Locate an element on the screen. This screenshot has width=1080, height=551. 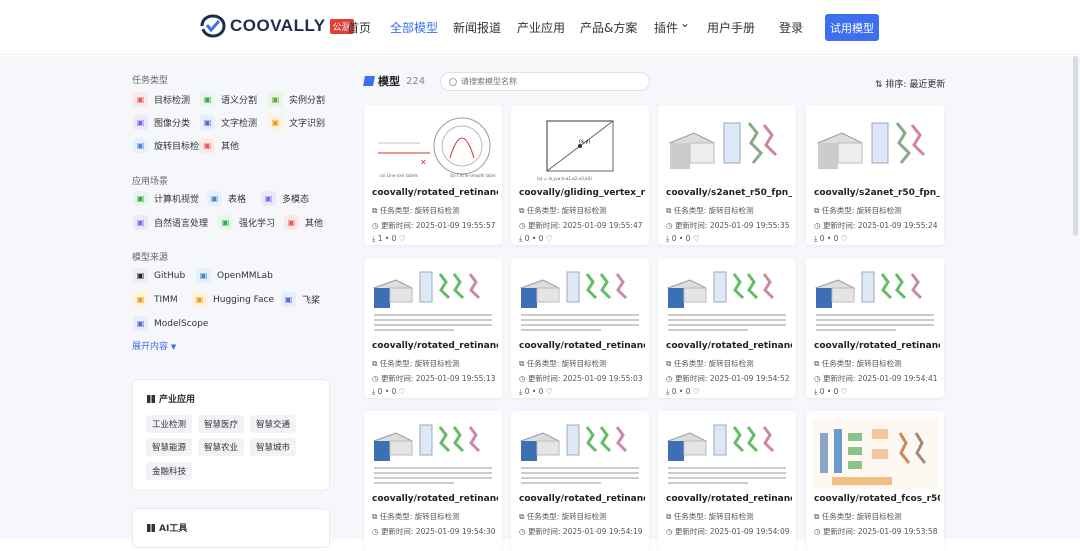
tag-label: 强化学习 is located at coordinates (257, 224).